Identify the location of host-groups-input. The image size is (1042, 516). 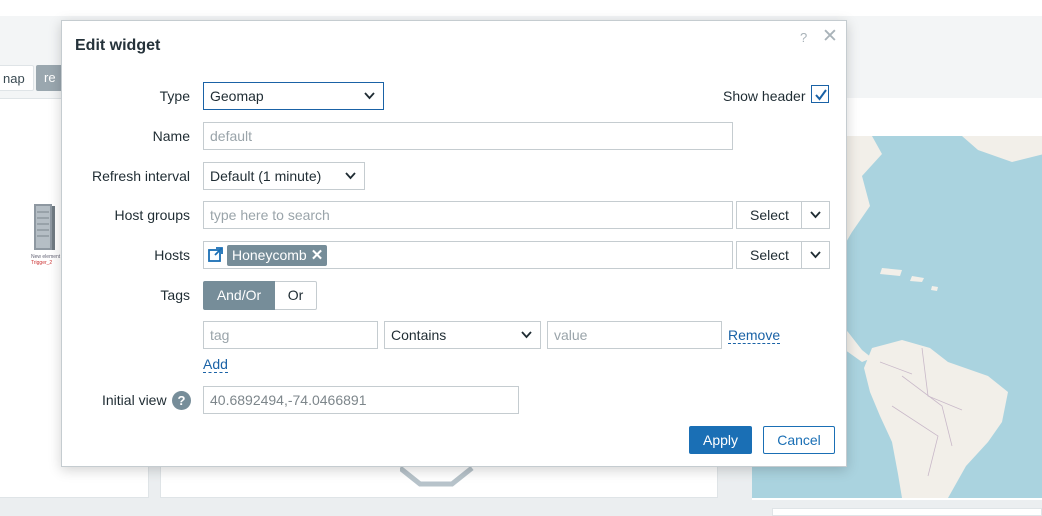
(468, 215).